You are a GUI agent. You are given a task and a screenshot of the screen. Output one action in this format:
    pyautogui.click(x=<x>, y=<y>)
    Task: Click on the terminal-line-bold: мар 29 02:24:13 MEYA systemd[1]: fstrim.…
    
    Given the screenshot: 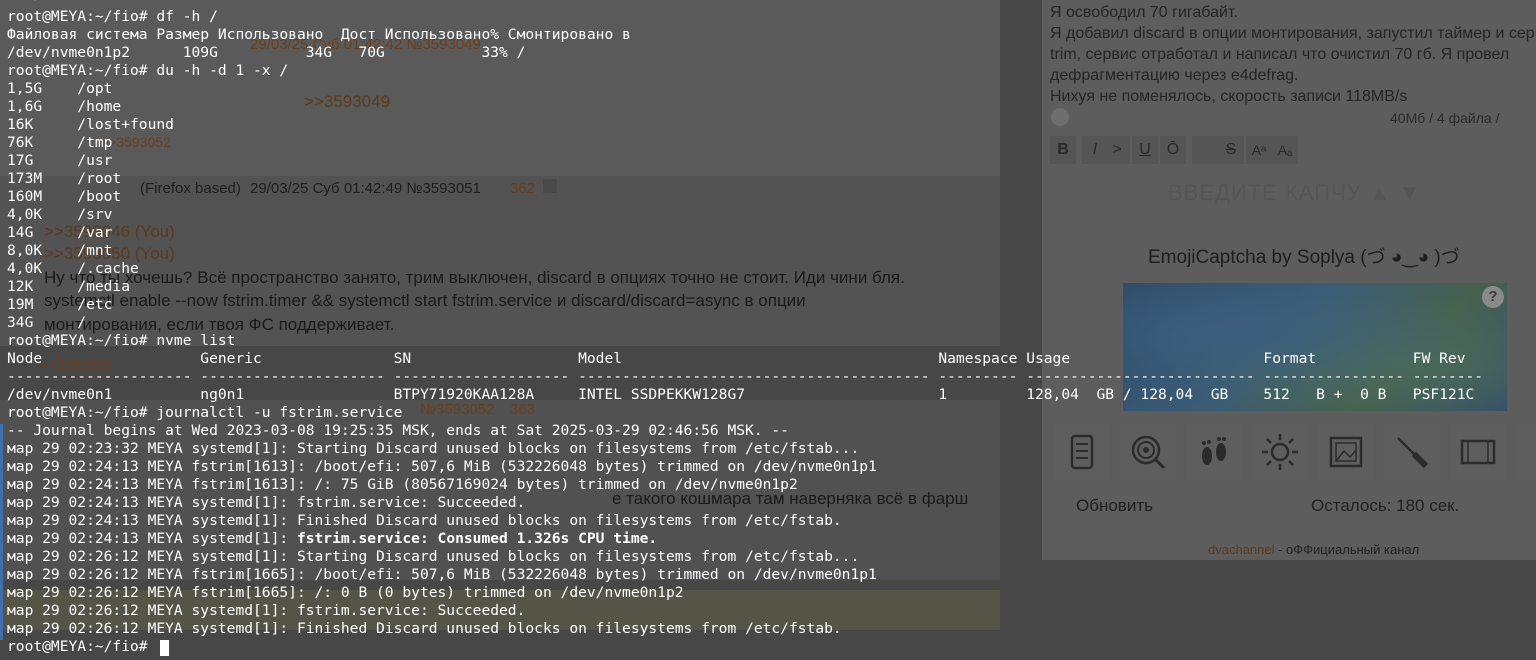 What is the action you would take?
    pyautogui.click(x=332, y=539)
    